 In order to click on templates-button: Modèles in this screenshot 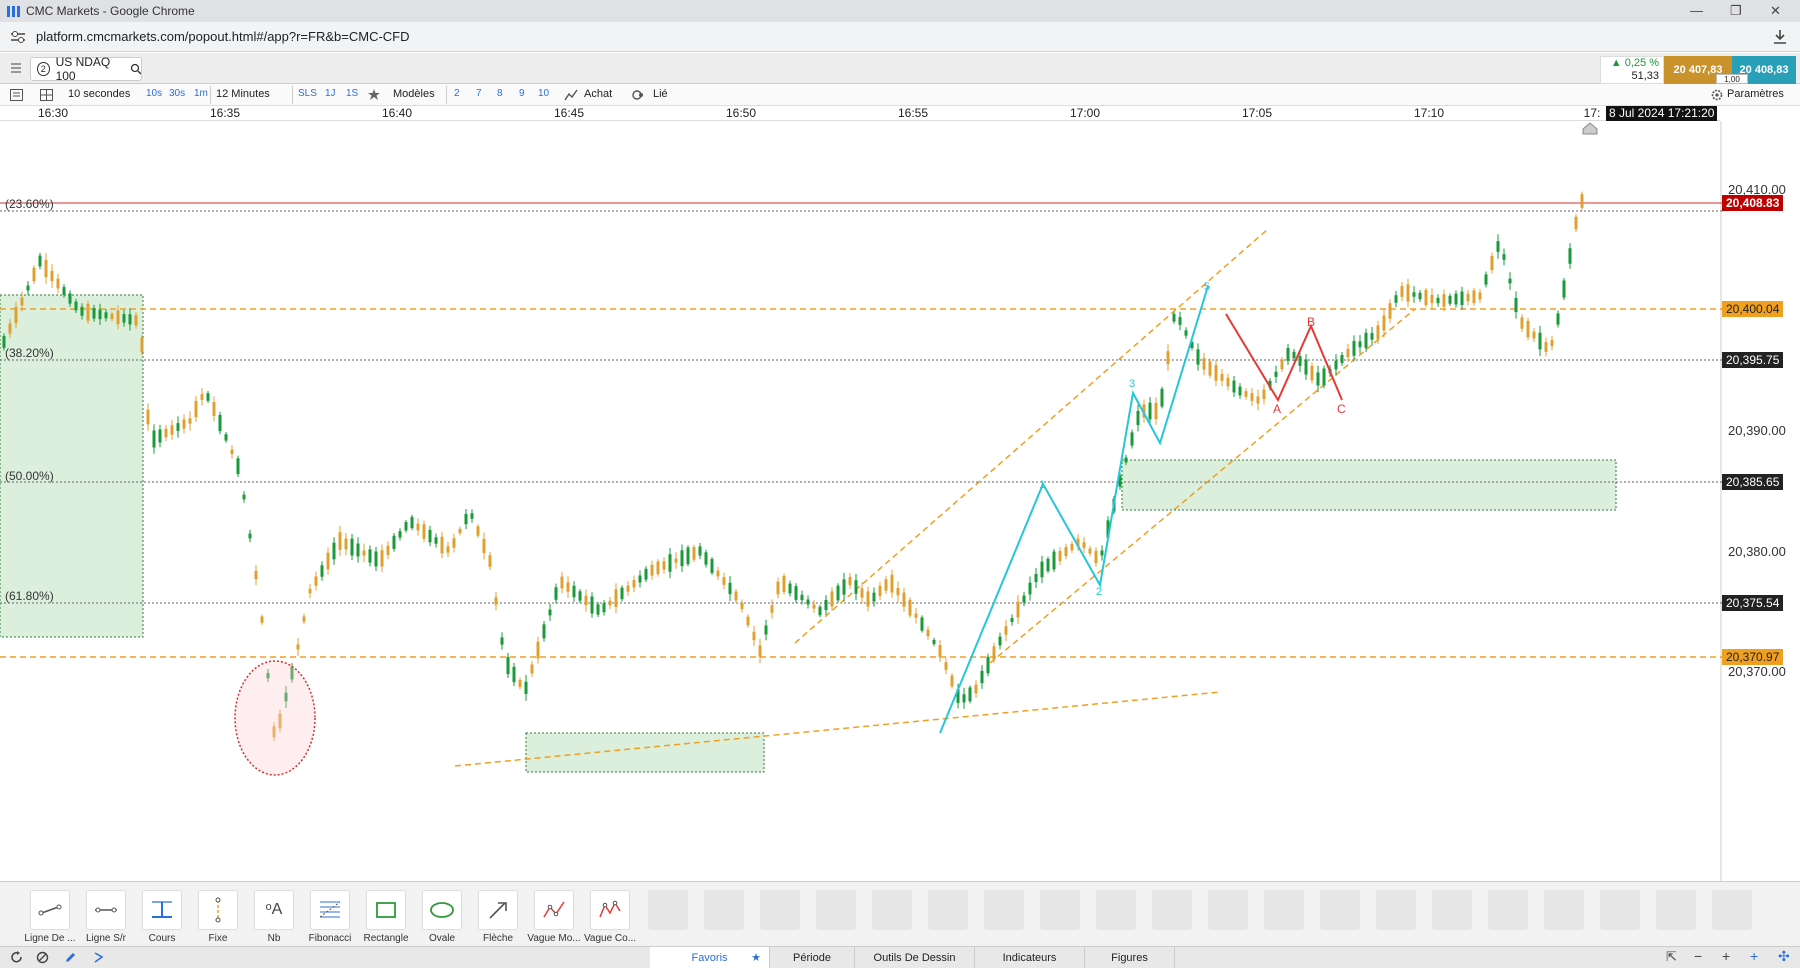, I will do `click(414, 94)`.